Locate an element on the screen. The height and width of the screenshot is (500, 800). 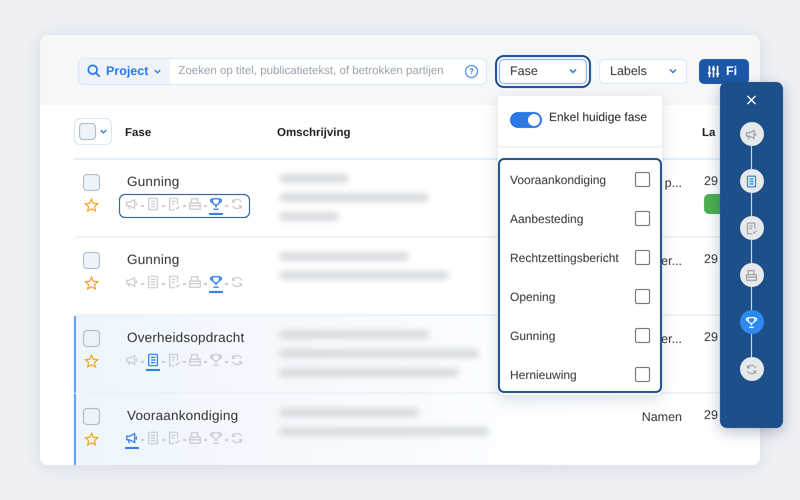
search-field: Project Zoeken op titel, publicatietekst, of betrokken partijen ? is located at coordinates (282, 71).